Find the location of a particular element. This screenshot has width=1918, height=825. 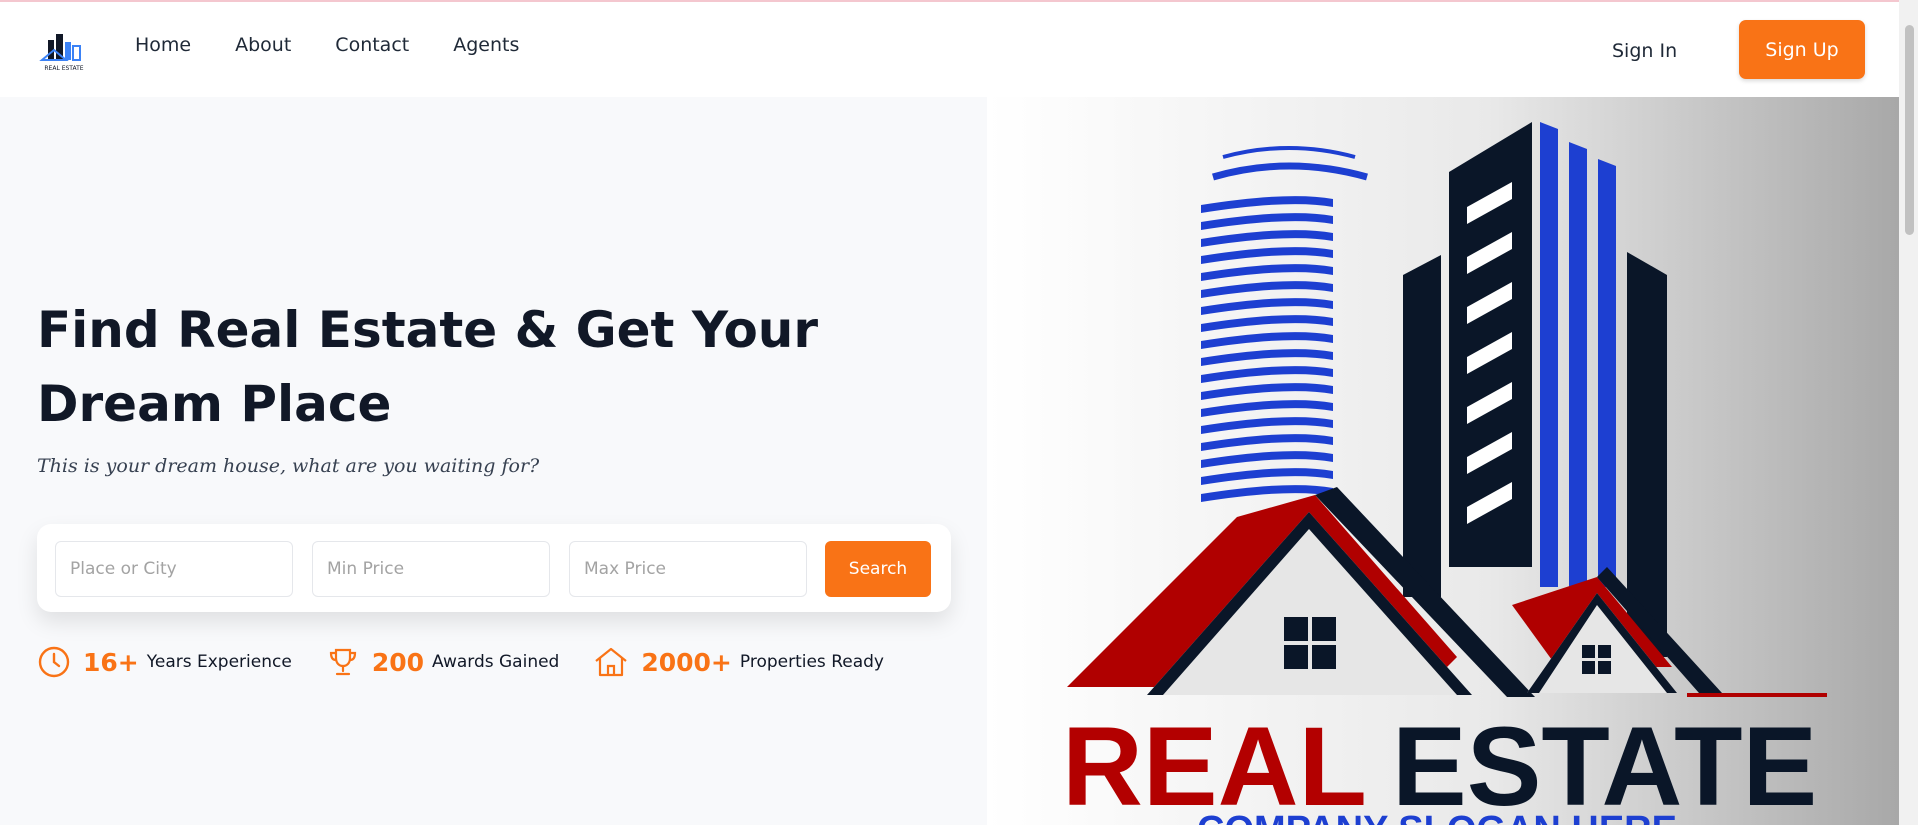

round-tower-graphic is located at coordinates (1284, 324).